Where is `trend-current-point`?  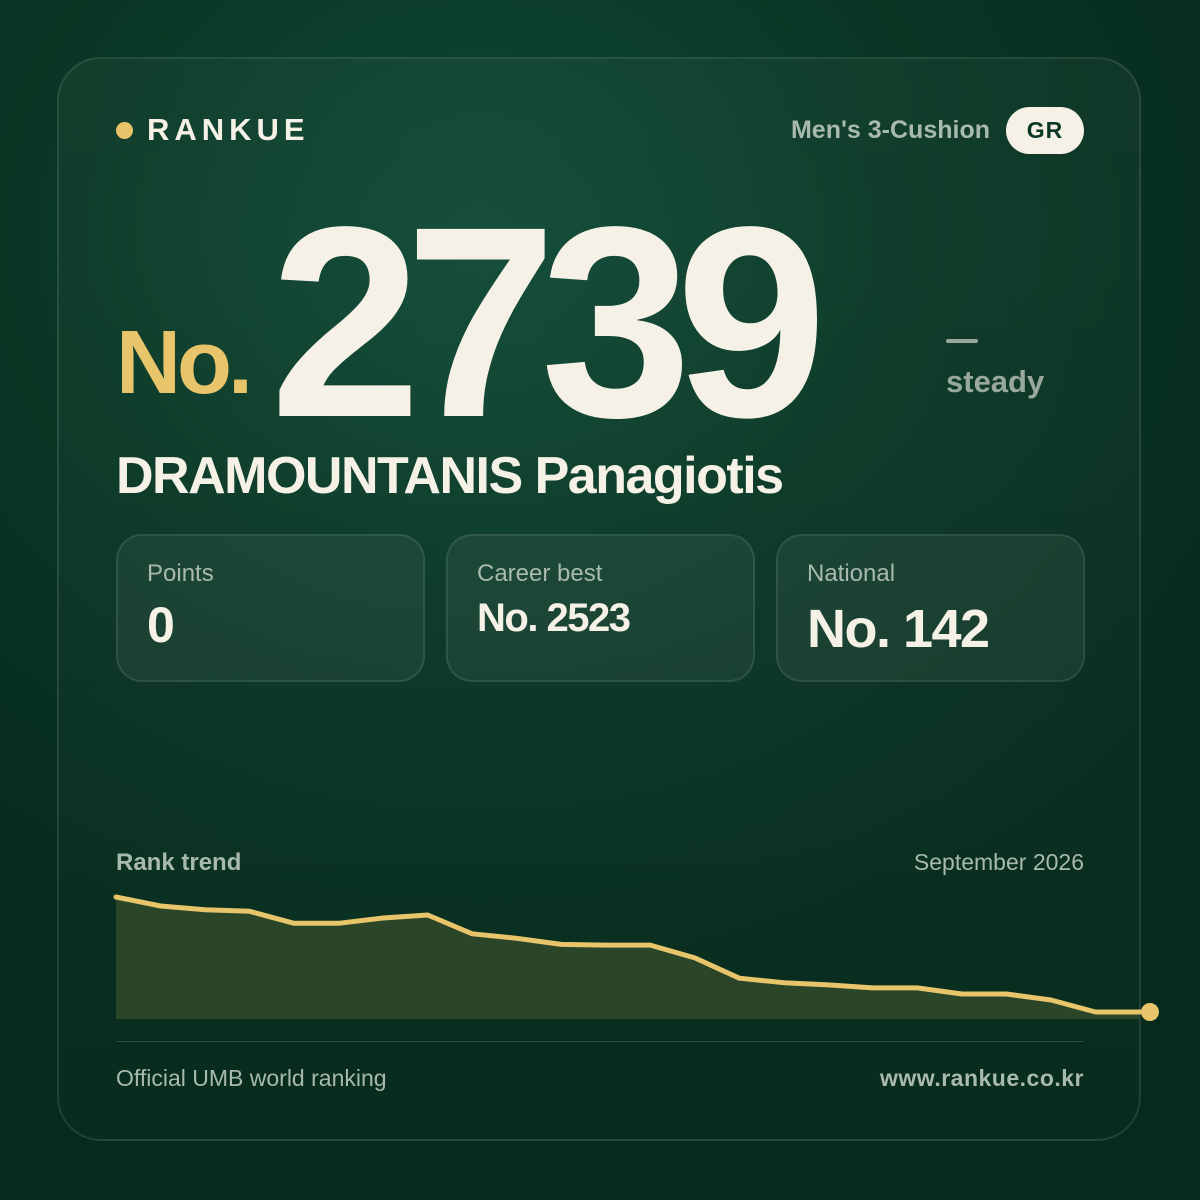 trend-current-point is located at coordinates (1150, 1012).